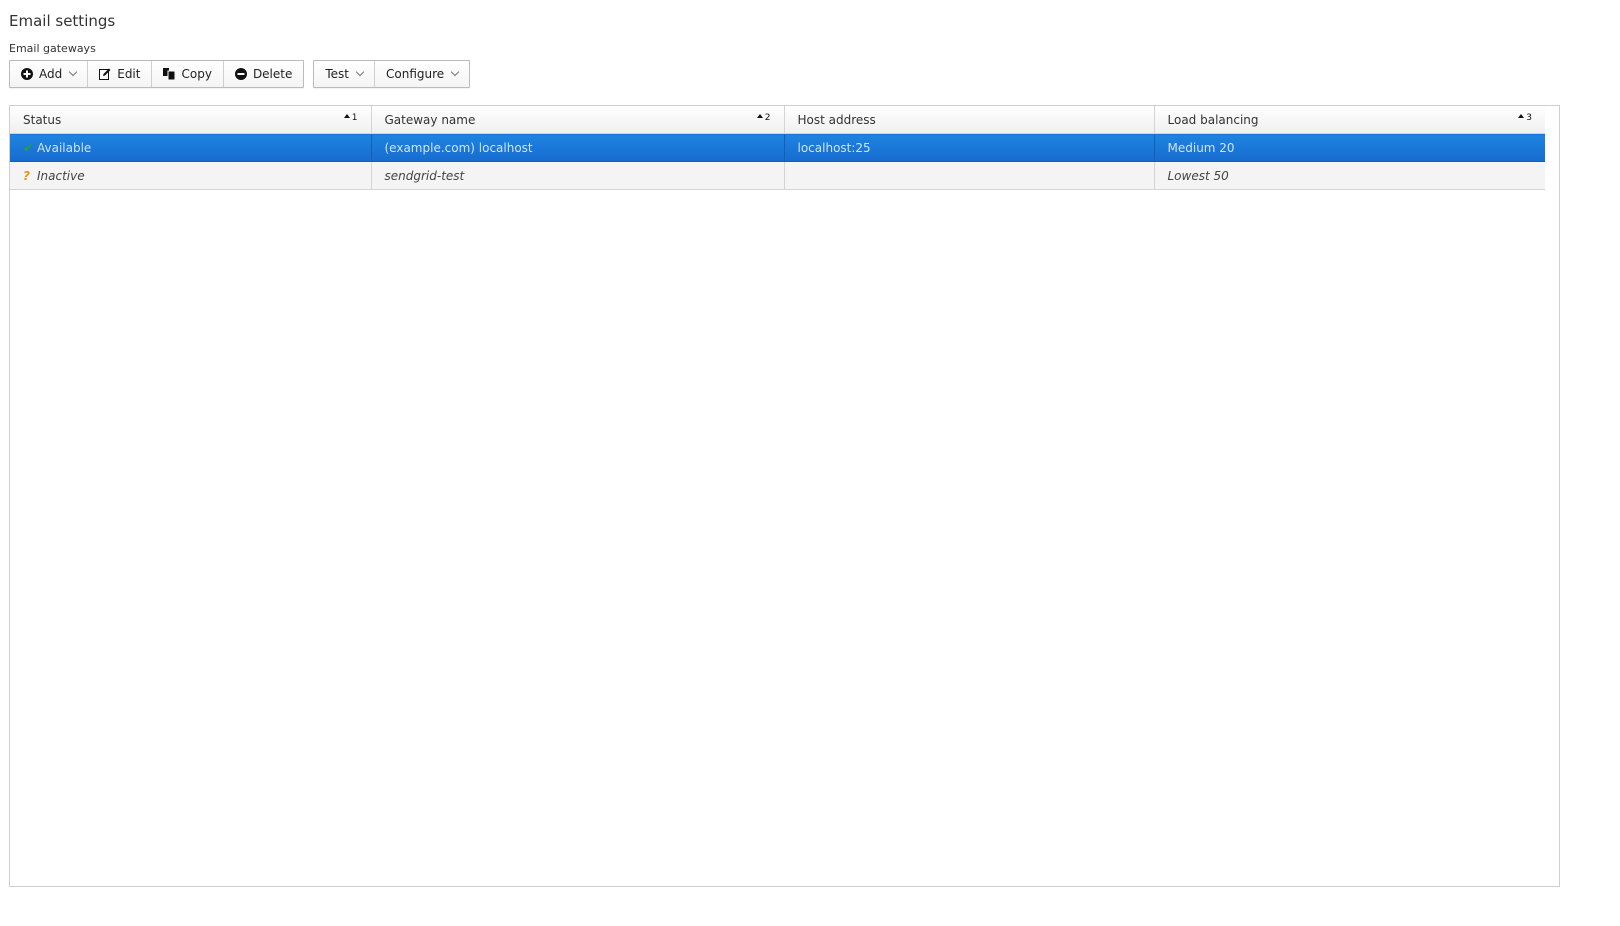 The width and height of the screenshot is (1620, 926). What do you see at coordinates (129, 74) in the screenshot?
I see `edit-label: Edit` at bounding box center [129, 74].